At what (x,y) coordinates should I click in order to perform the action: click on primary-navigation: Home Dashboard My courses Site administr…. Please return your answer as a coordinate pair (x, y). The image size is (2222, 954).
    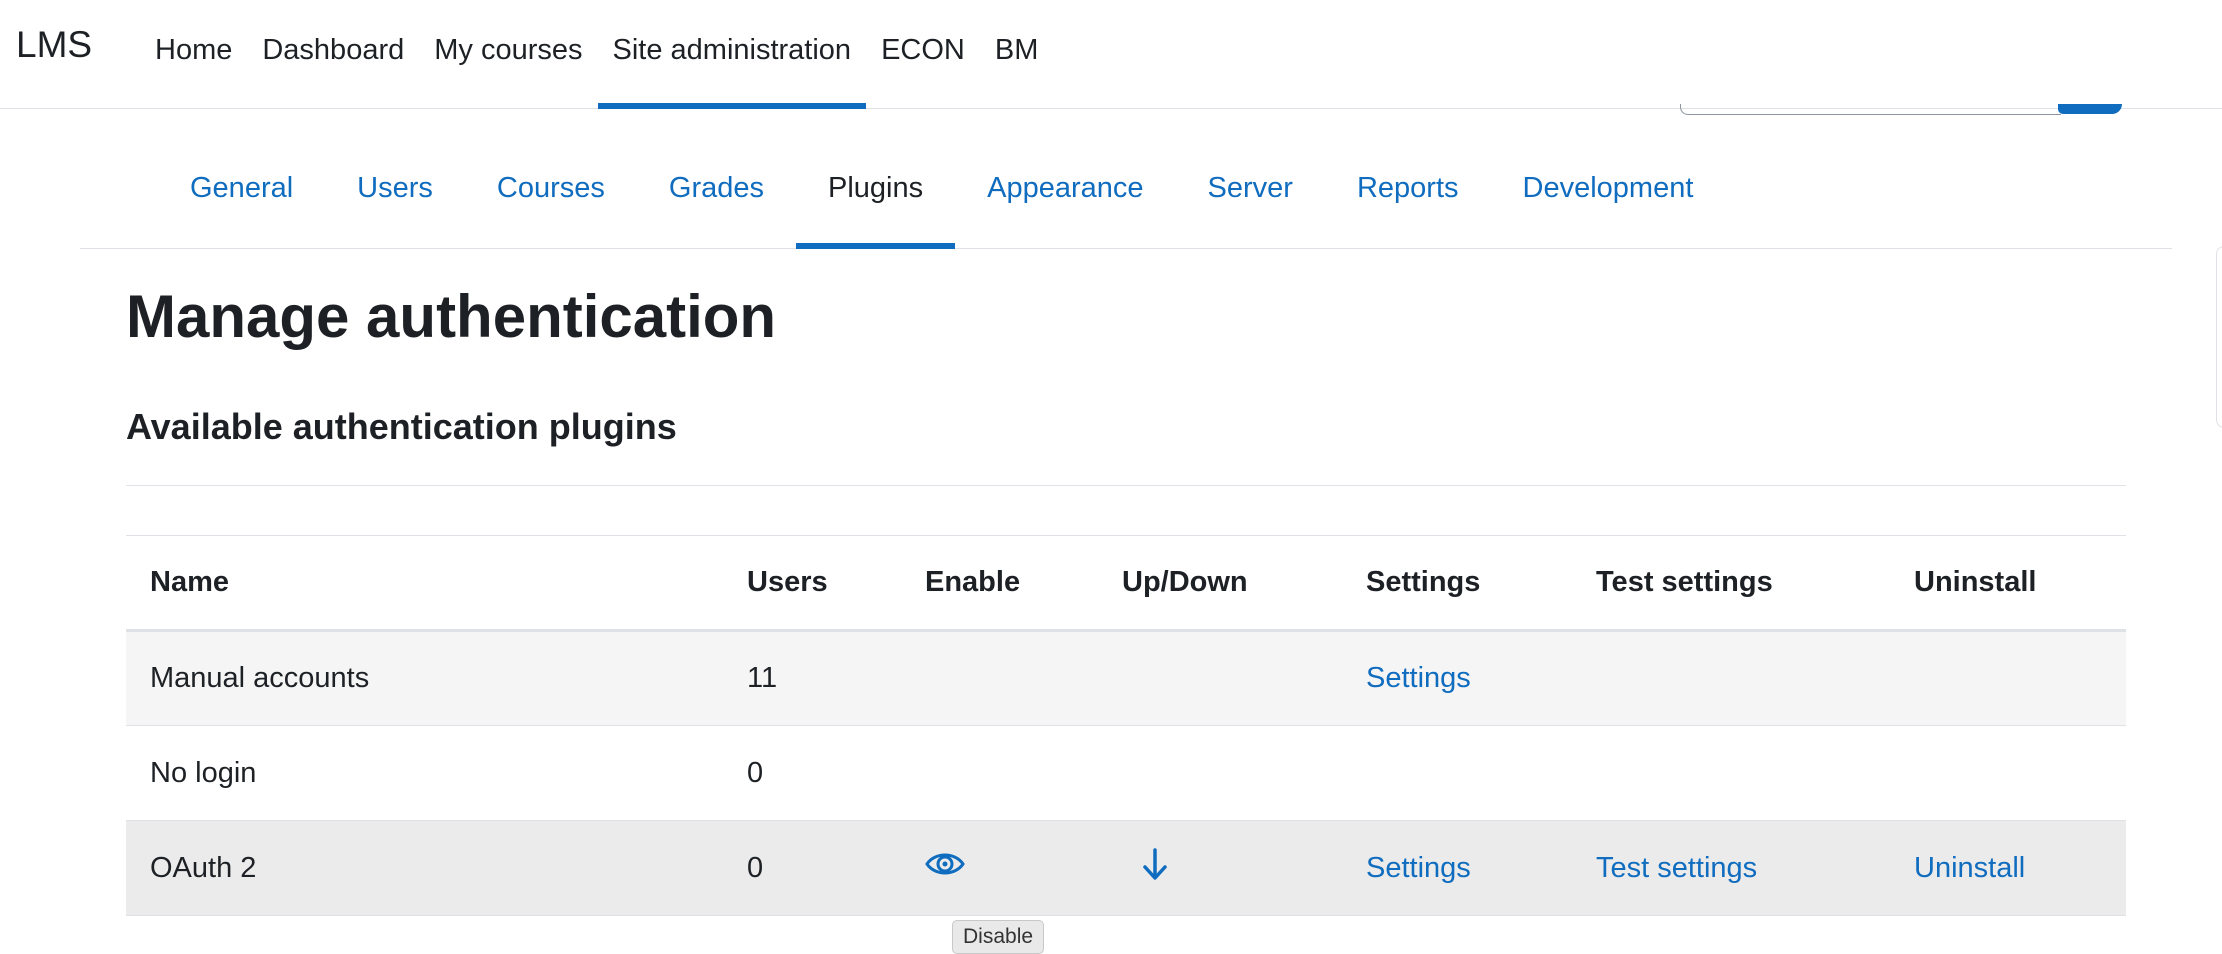
    Looking at the image, I should click on (597, 54).